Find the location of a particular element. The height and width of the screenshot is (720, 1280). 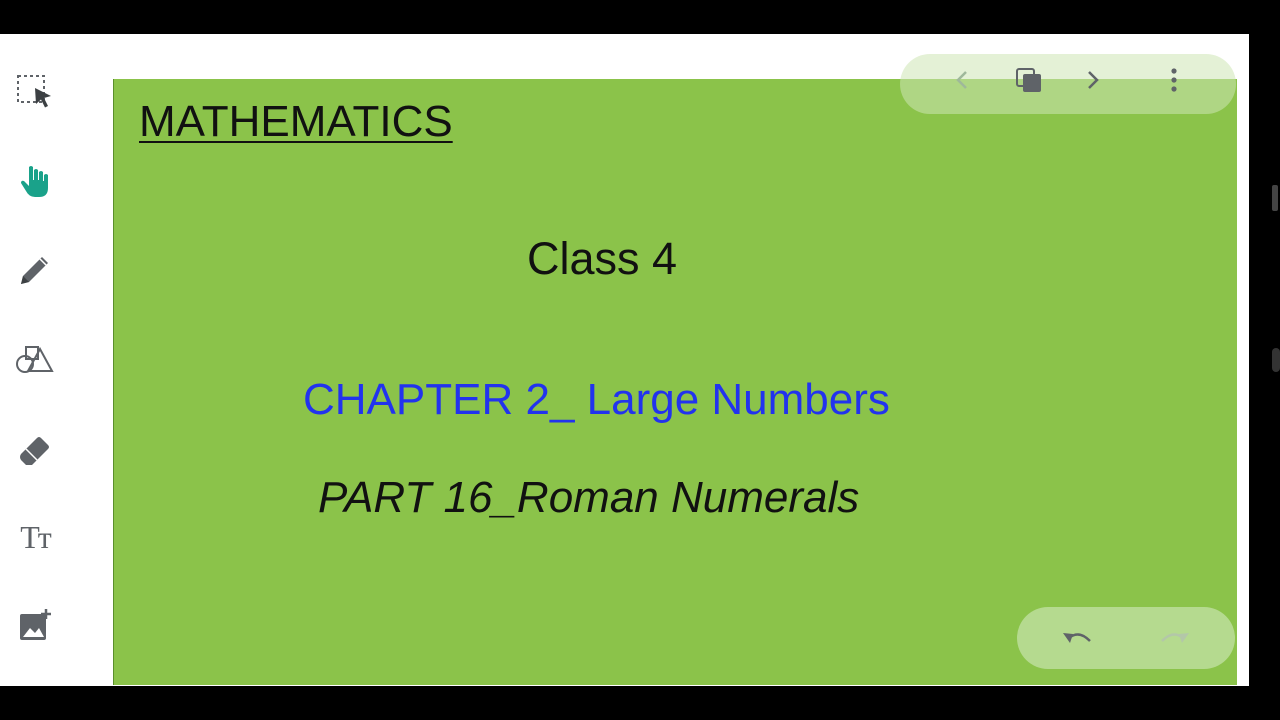

redo-button is located at coordinates (1174, 639).